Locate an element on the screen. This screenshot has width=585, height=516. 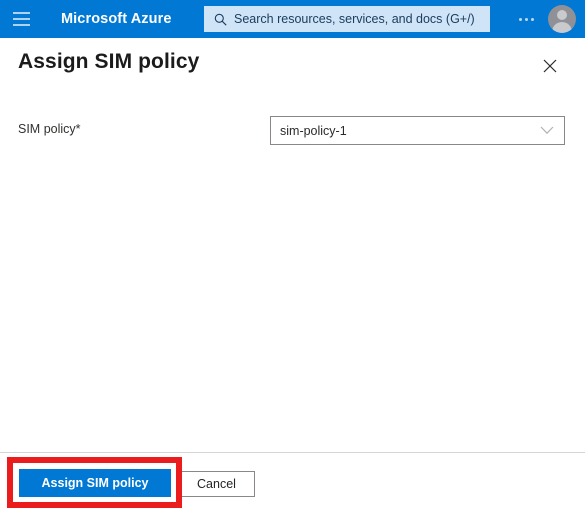
user-avatar-icon is located at coordinates (562, 19).